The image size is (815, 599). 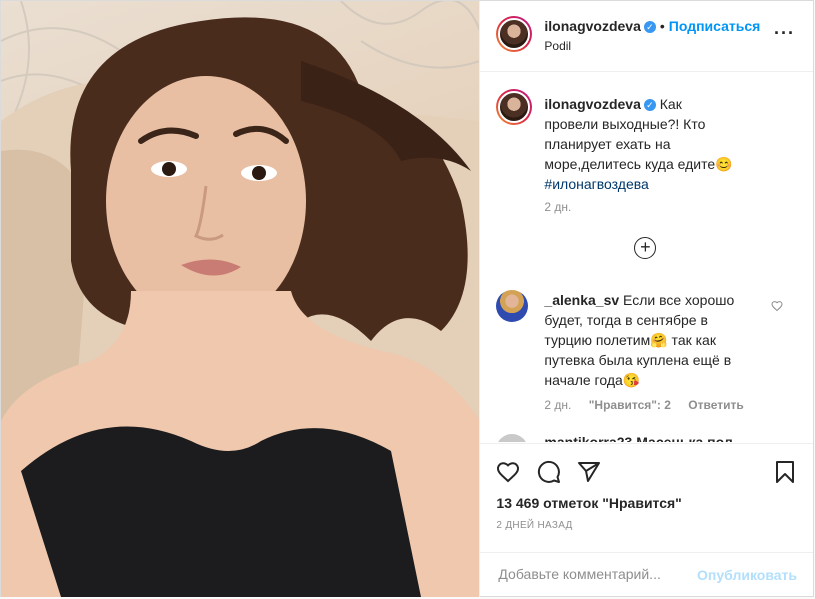 I want to click on load-more-comments-icon: +, so click(x=645, y=248).